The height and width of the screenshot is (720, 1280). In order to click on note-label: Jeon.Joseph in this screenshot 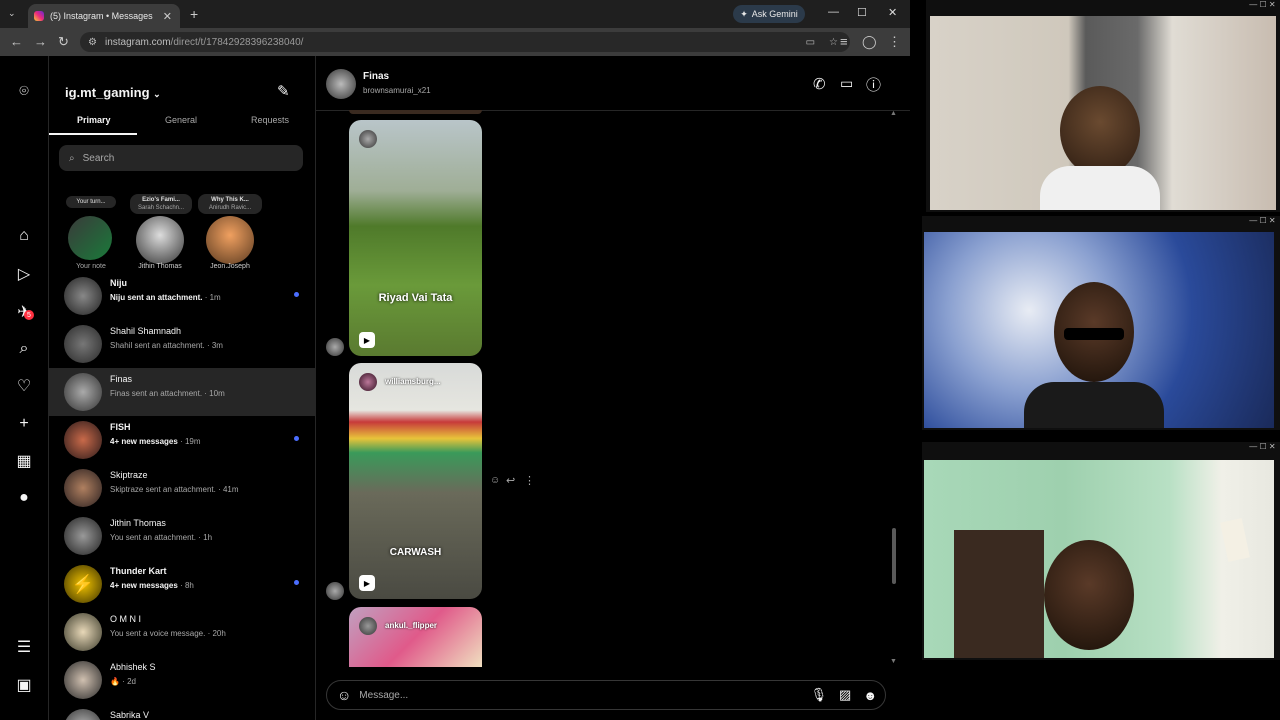, I will do `click(230, 266)`.